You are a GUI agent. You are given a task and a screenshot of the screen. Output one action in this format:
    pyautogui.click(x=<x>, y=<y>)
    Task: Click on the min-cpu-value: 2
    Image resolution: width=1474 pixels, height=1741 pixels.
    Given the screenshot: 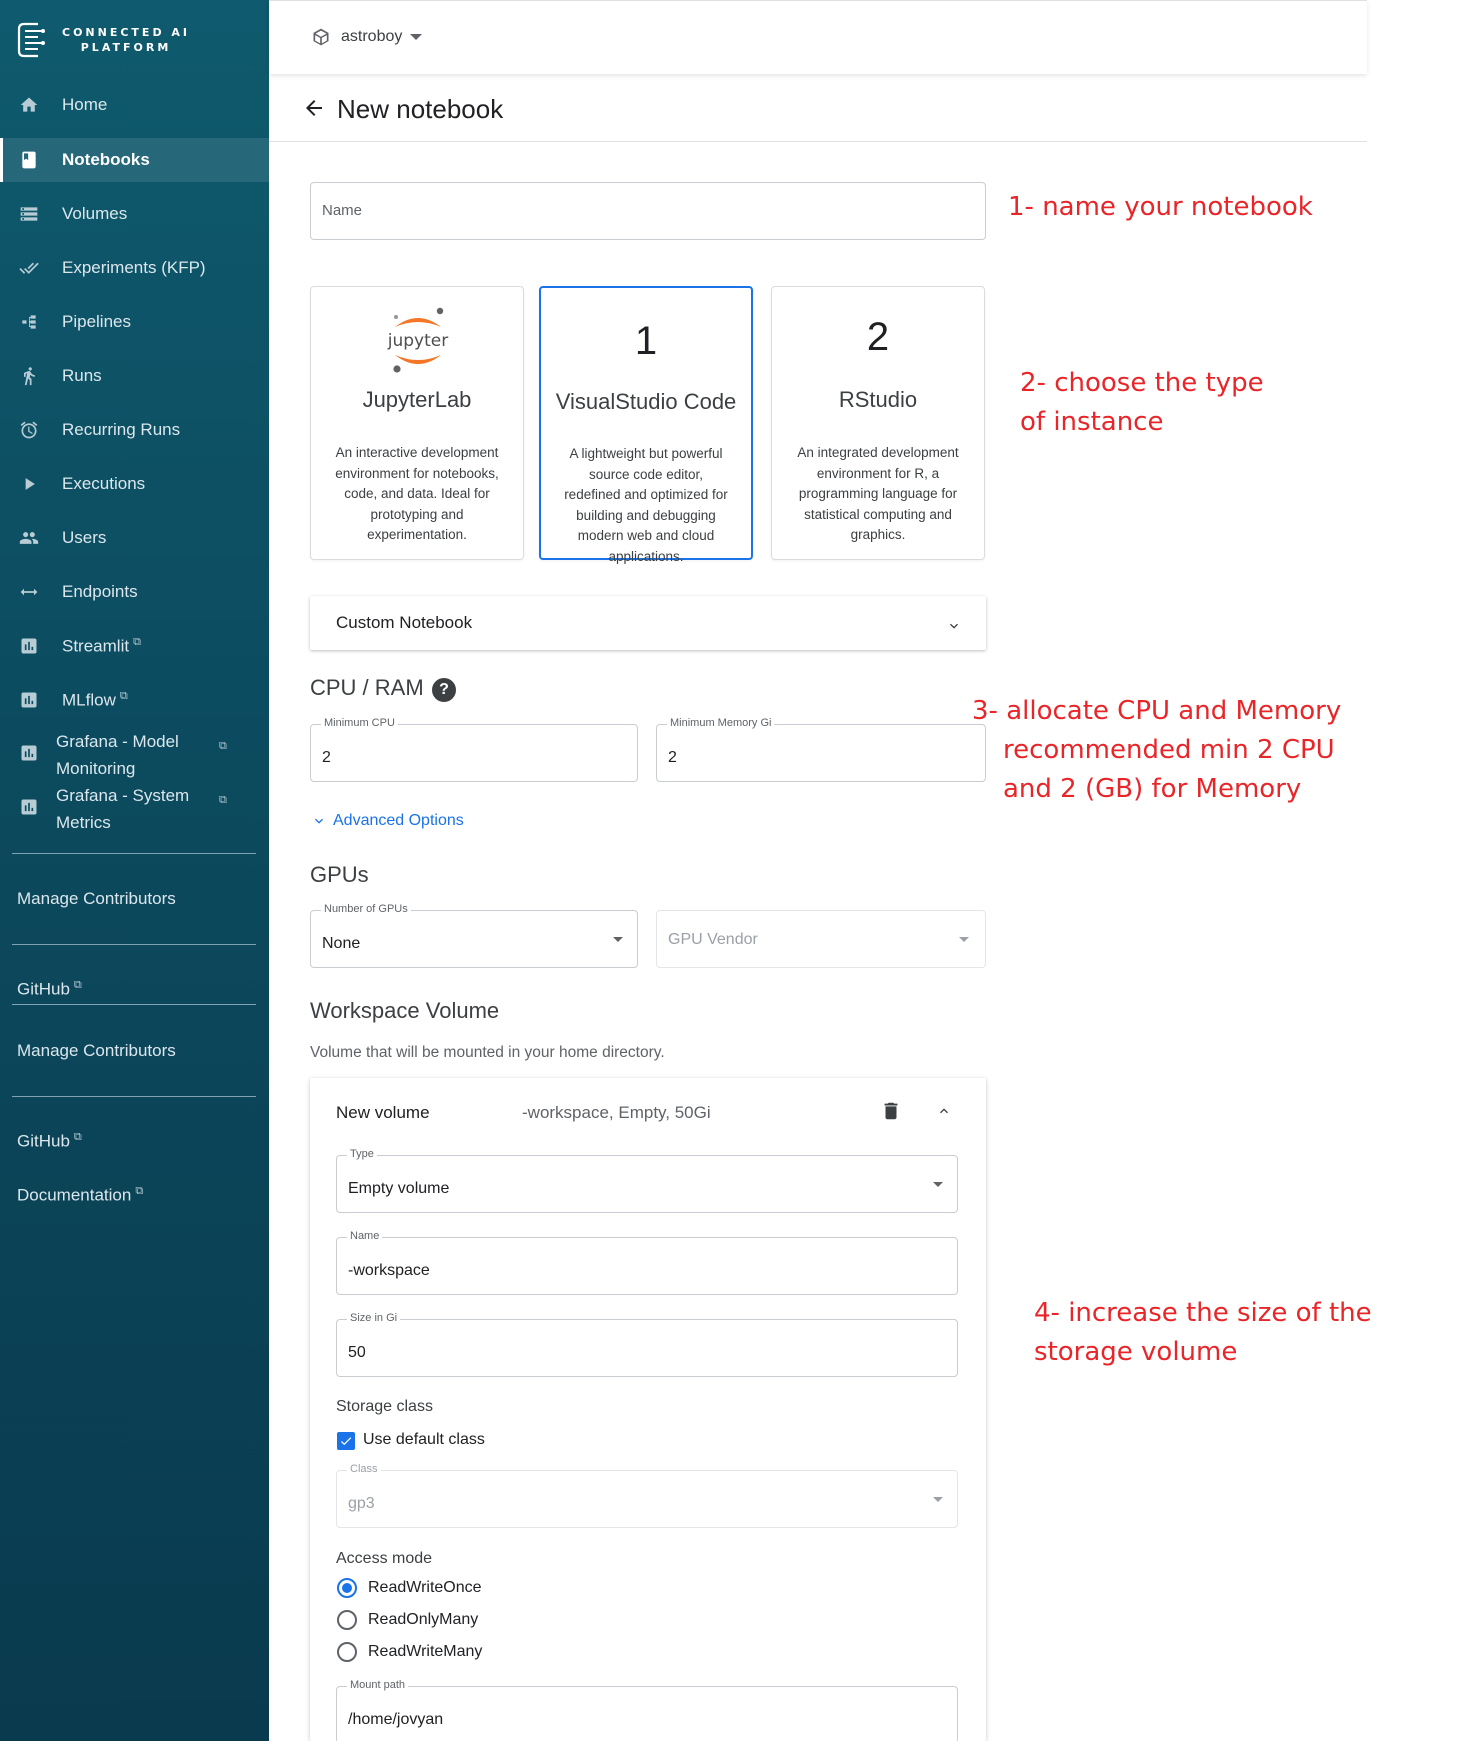 What is the action you would take?
    pyautogui.click(x=326, y=757)
    